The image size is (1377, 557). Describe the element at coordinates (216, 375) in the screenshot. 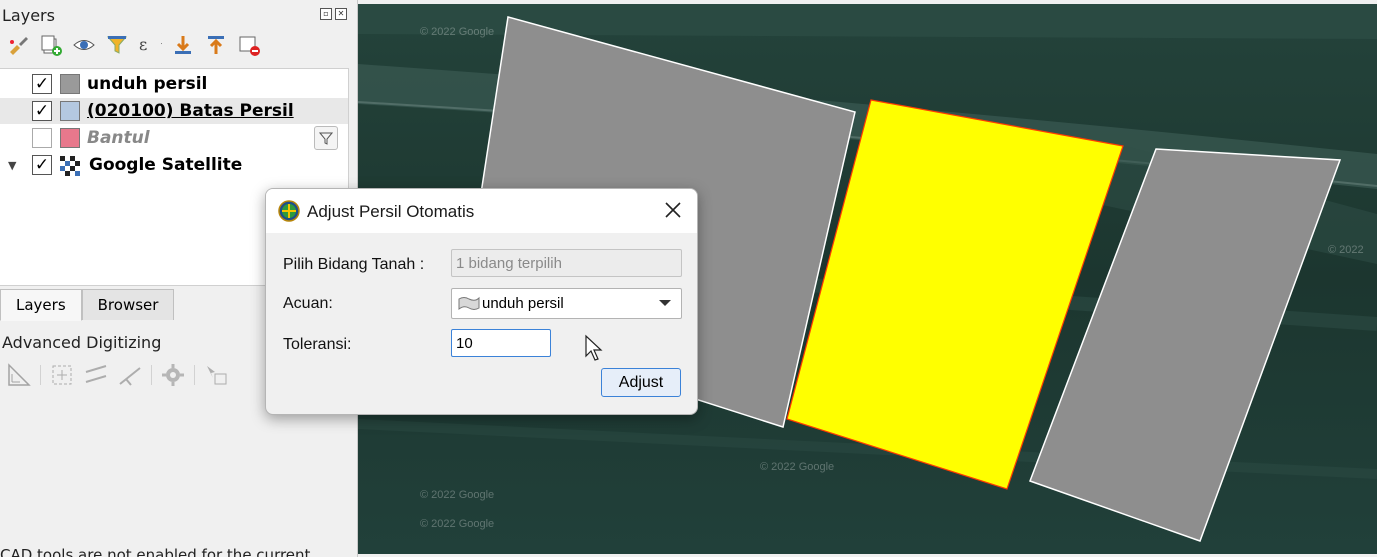

I see `floater-icon` at that location.